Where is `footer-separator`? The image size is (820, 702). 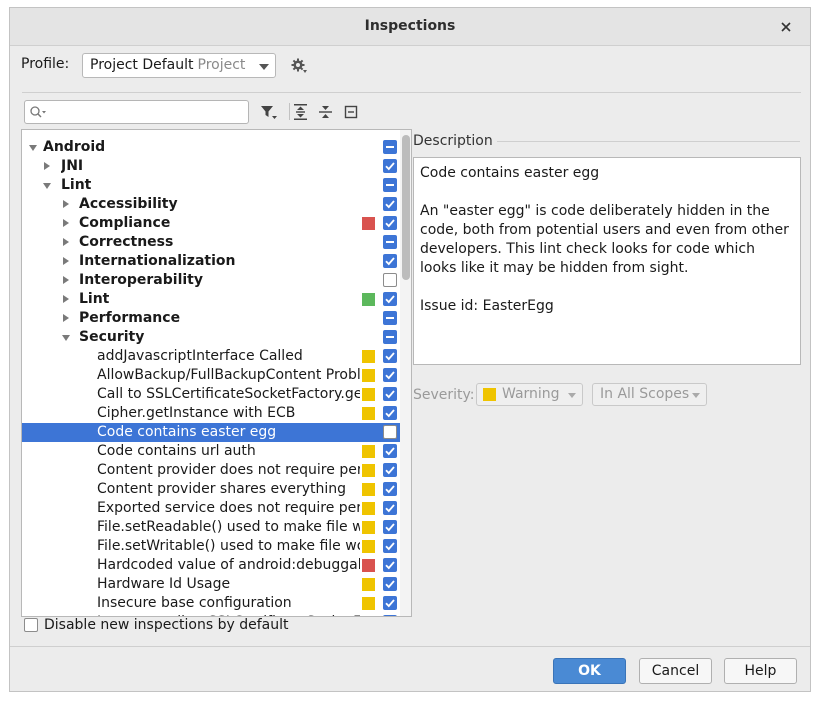 footer-separator is located at coordinates (410, 646).